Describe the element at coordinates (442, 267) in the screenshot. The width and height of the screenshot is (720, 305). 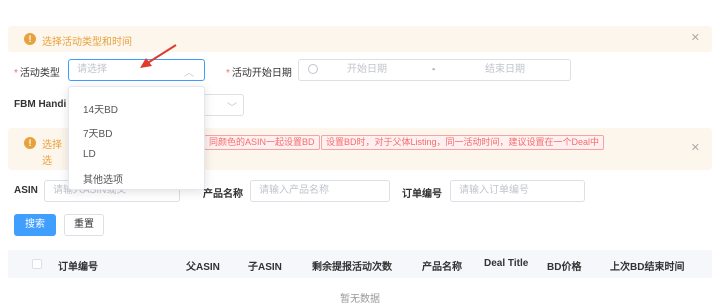
I see `column-product-name: 产品名称` at that location.